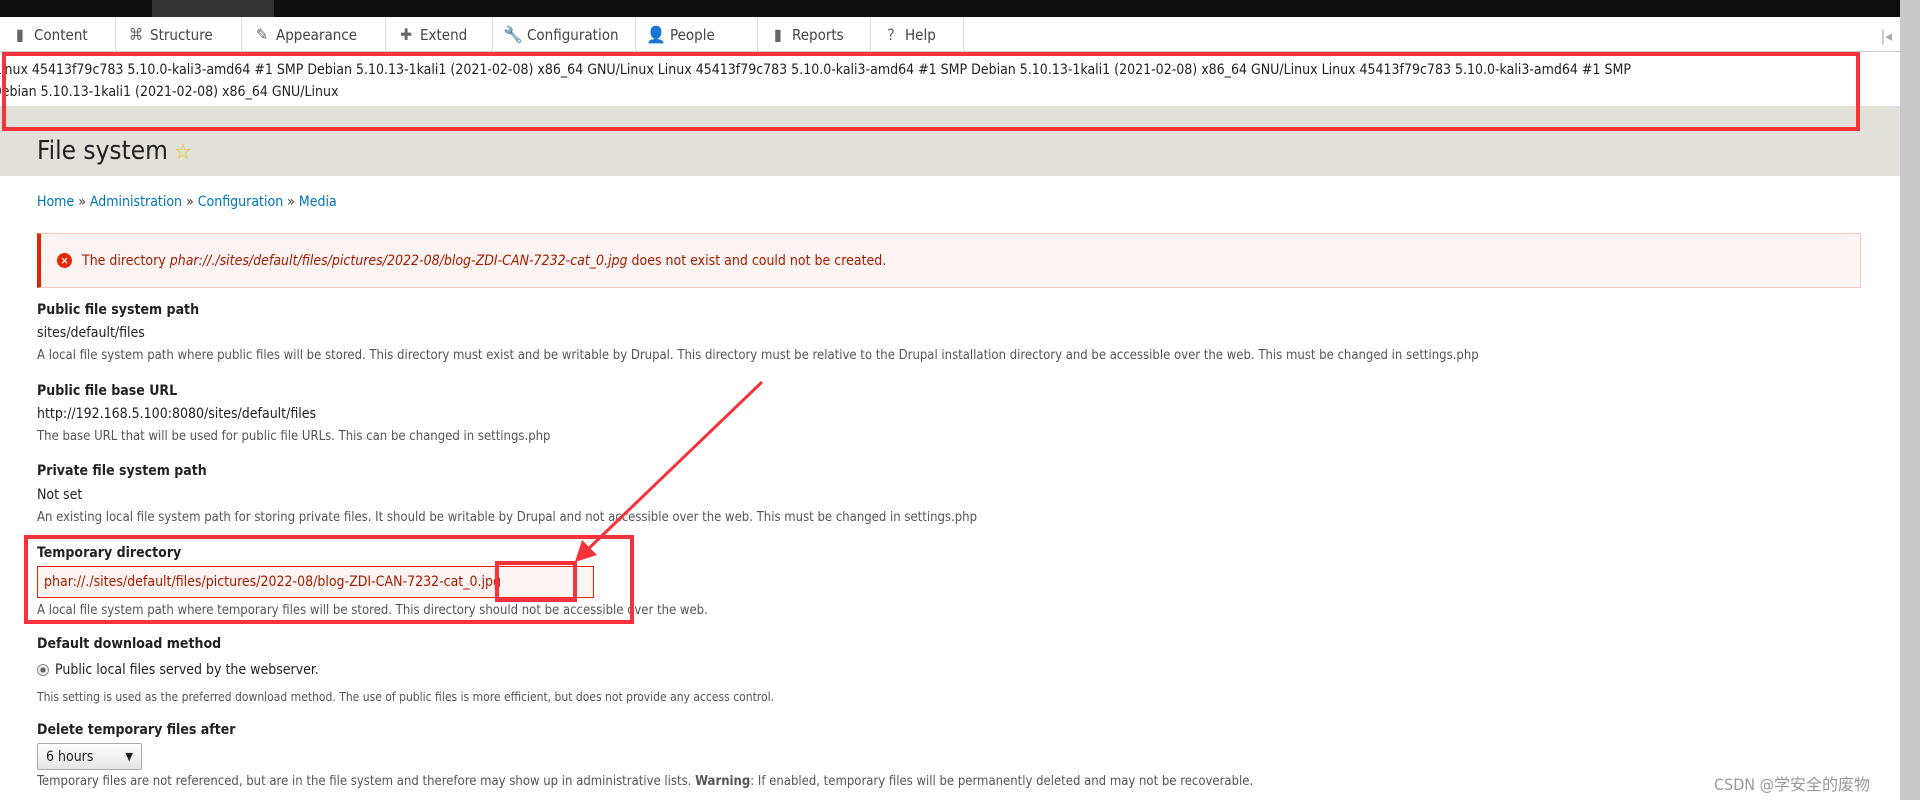  Describe the element at coordinates (1792, 784) in the screenshot. I see `watermark: CSDN @学安全的废物` at that location.